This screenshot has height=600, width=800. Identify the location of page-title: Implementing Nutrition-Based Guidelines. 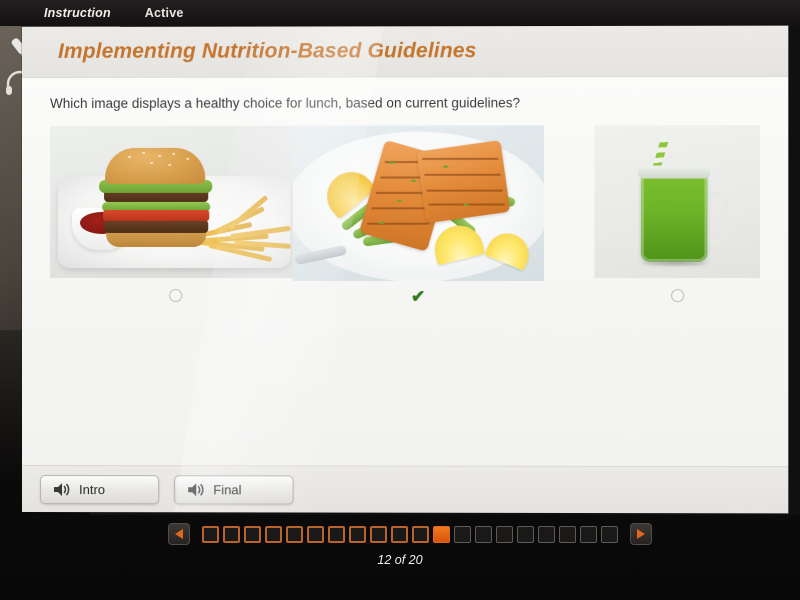
(267, 51).